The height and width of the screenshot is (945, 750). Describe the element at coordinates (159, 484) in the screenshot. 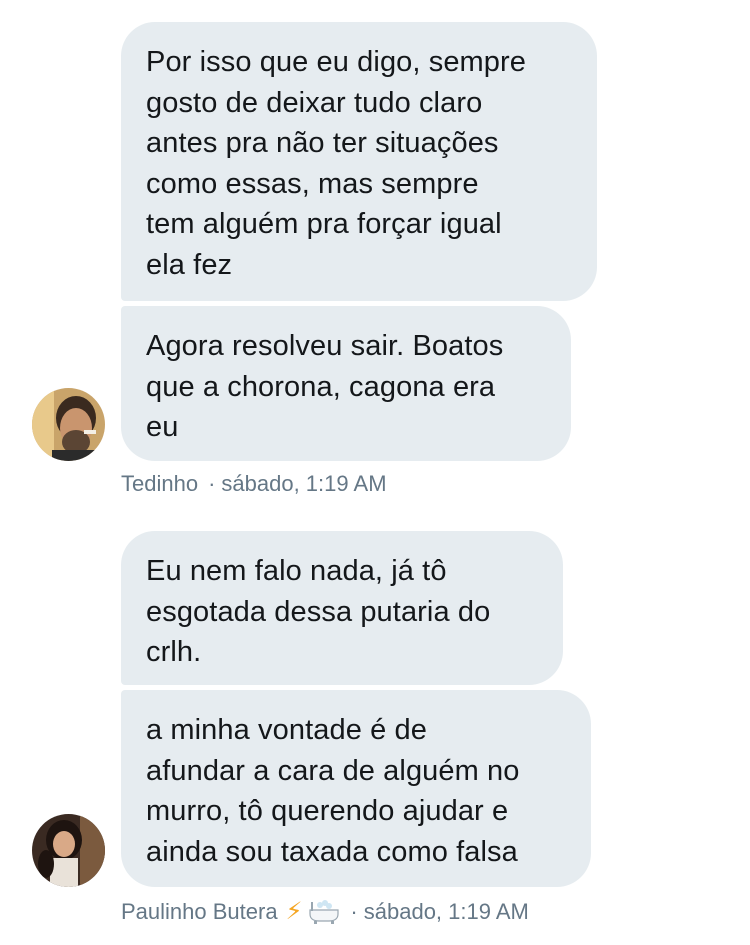

I see `sender-name: Tedinho` at that location.